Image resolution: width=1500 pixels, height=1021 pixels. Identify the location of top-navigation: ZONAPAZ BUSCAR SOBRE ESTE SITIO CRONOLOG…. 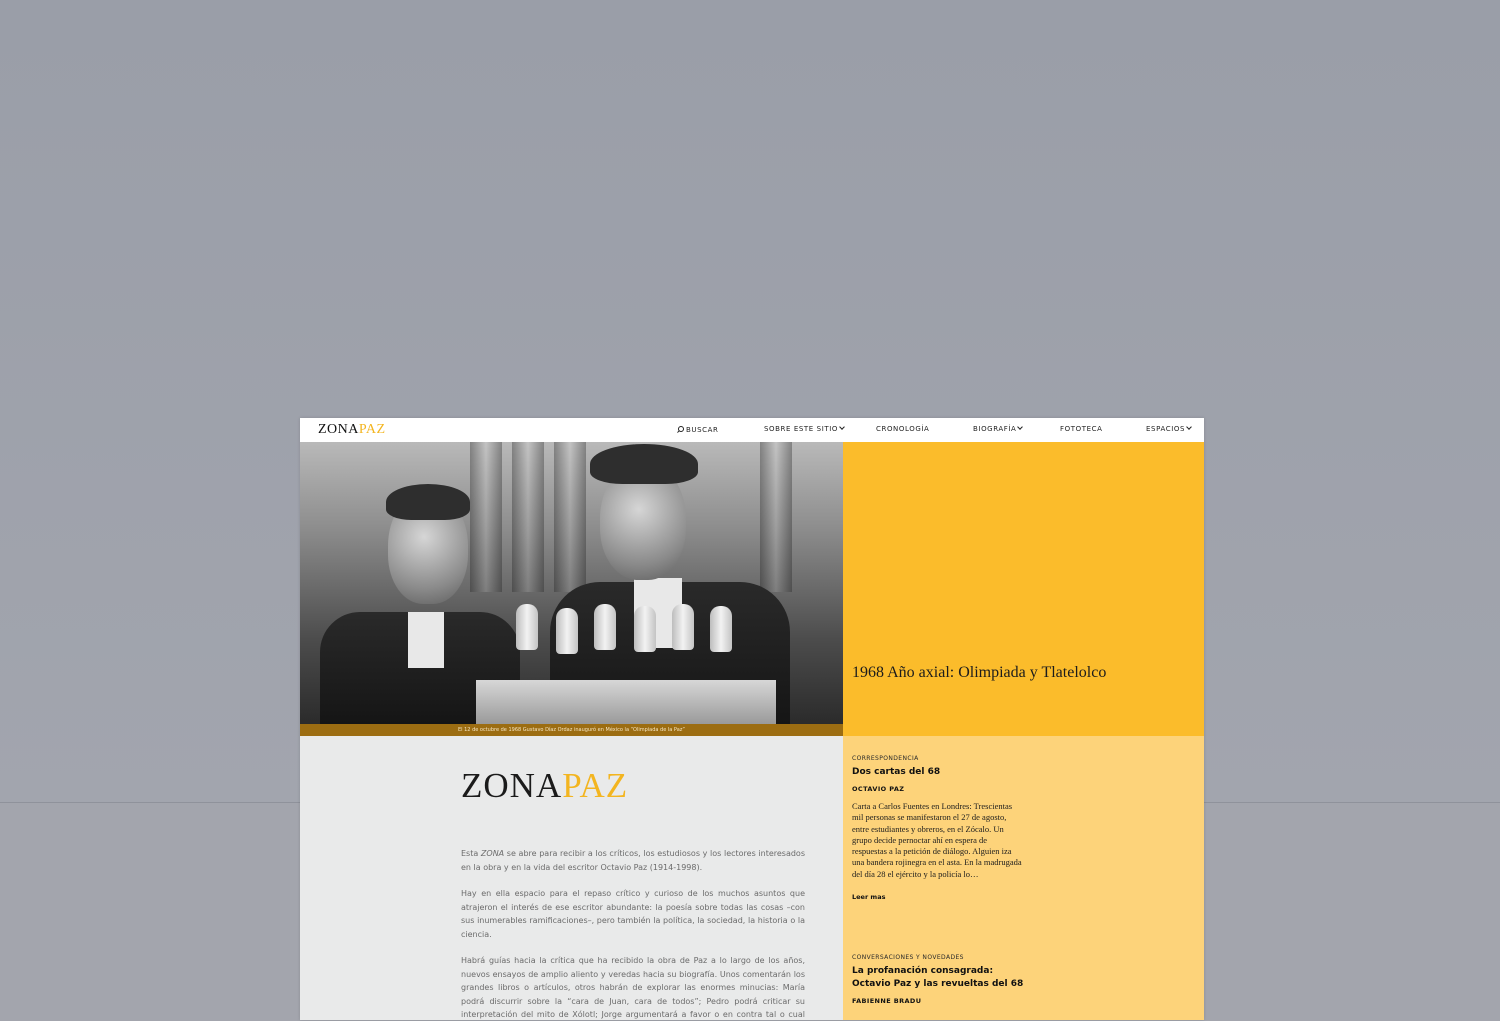
(752, 430).